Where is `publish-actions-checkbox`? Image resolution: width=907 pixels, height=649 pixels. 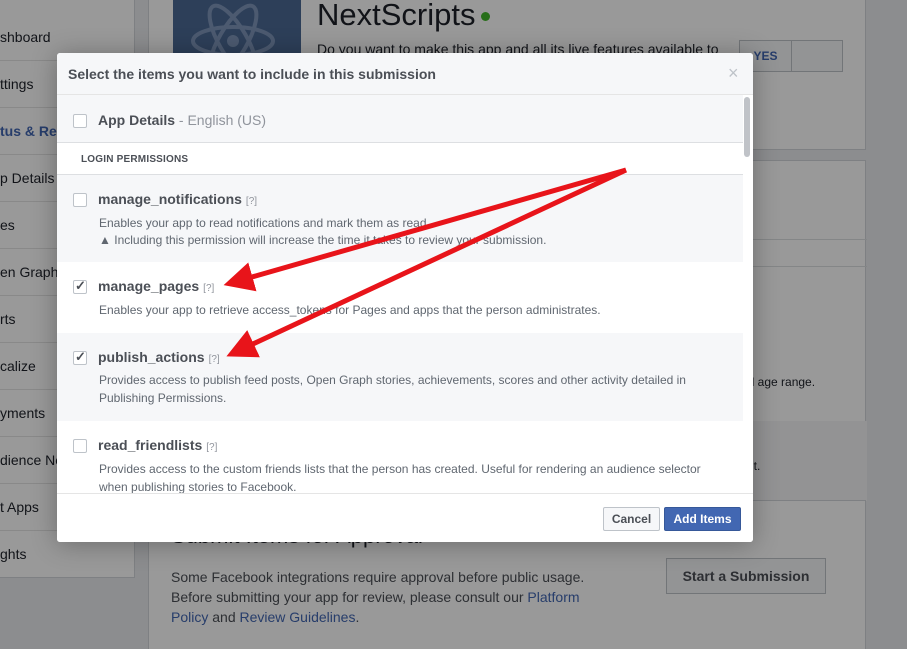 publish-actions-checkbox is located at coordinates (80, 357).